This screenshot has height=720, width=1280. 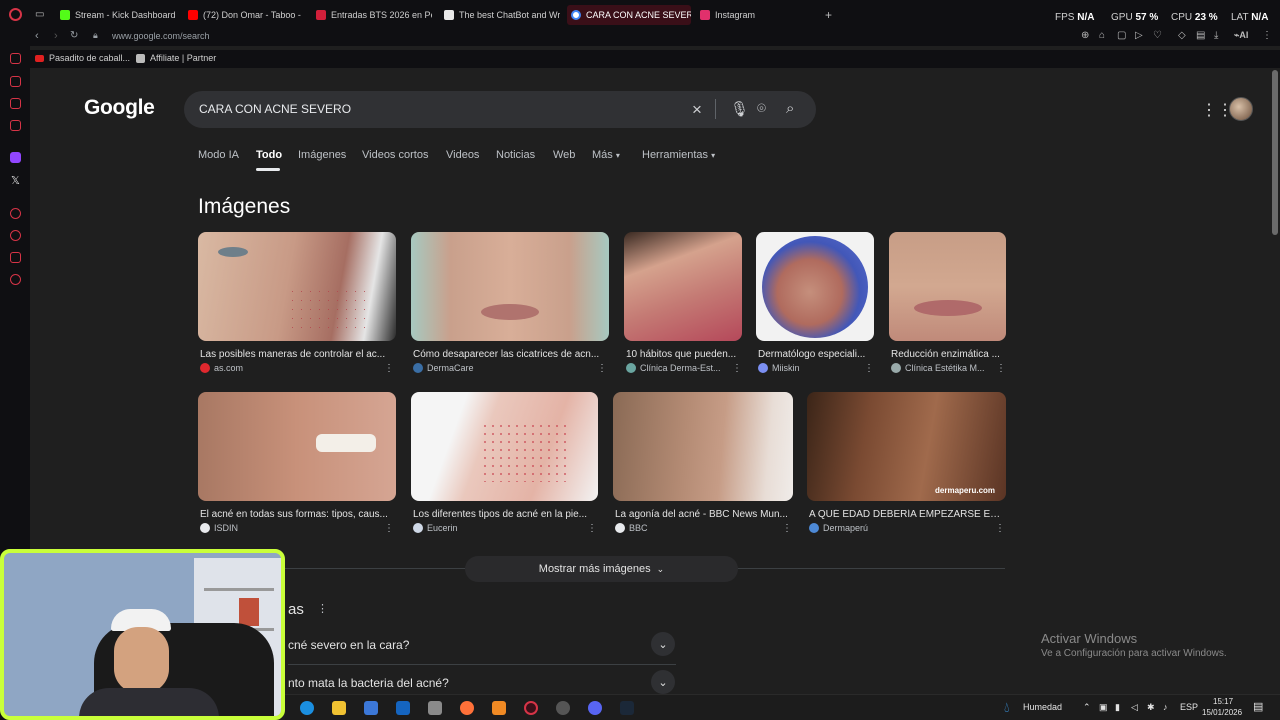 I want to click on url-field: www.google.com/search, so click(x=161, y=36).